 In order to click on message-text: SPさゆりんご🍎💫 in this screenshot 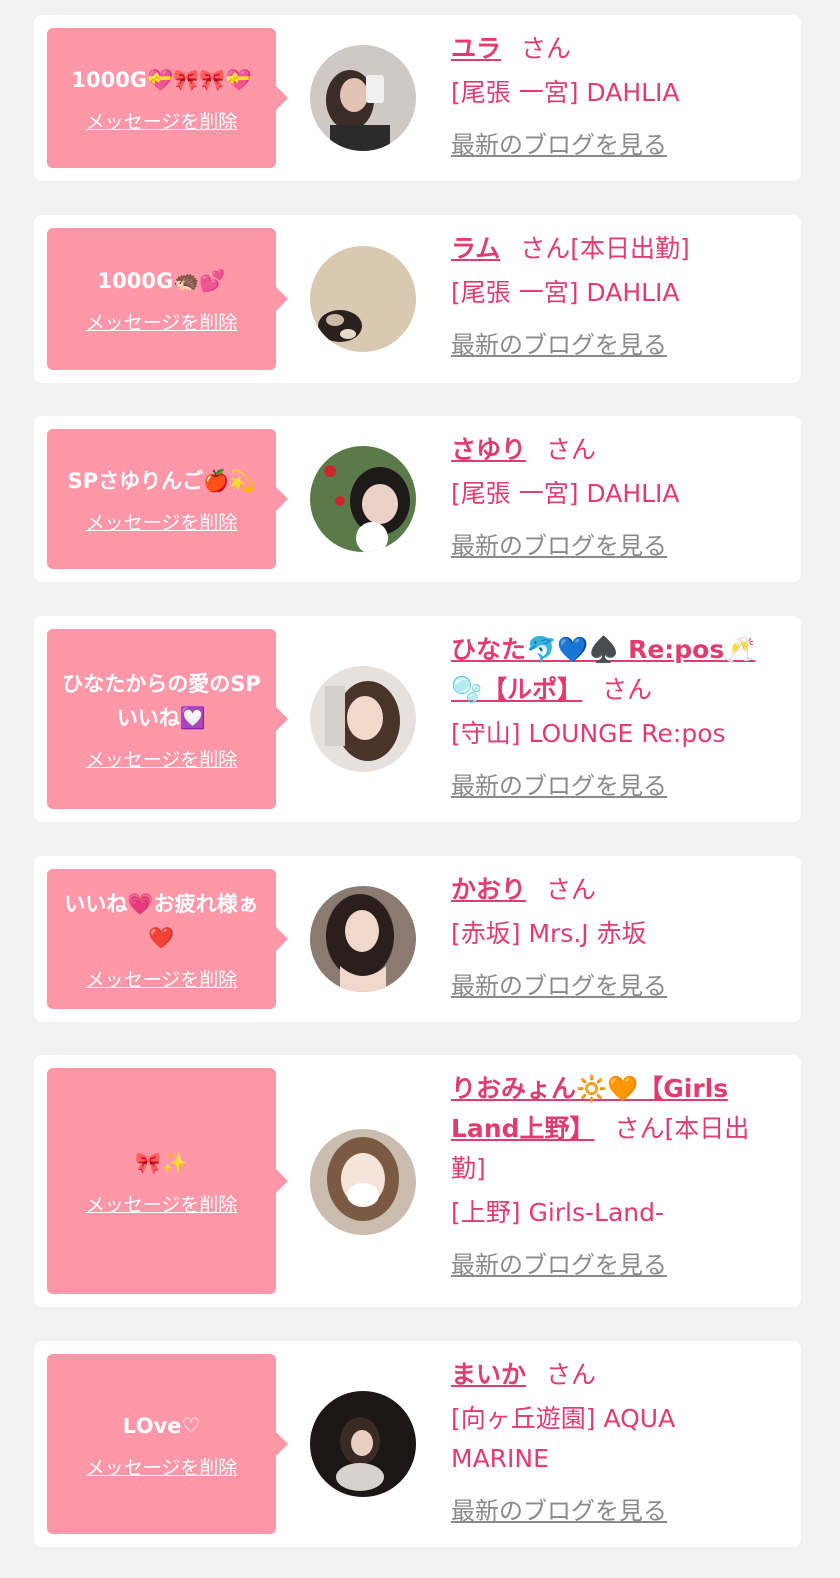, I will do `click(161, 480)`.